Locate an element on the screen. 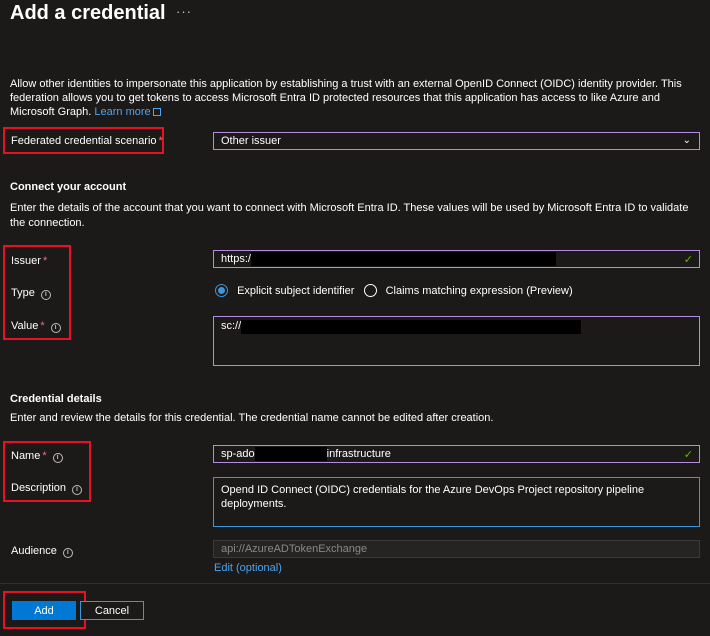 Image resolution: width=710 pixels, height=636 pixels. scenario-selected-value: Other issuer is located at coordinates (251, 141).